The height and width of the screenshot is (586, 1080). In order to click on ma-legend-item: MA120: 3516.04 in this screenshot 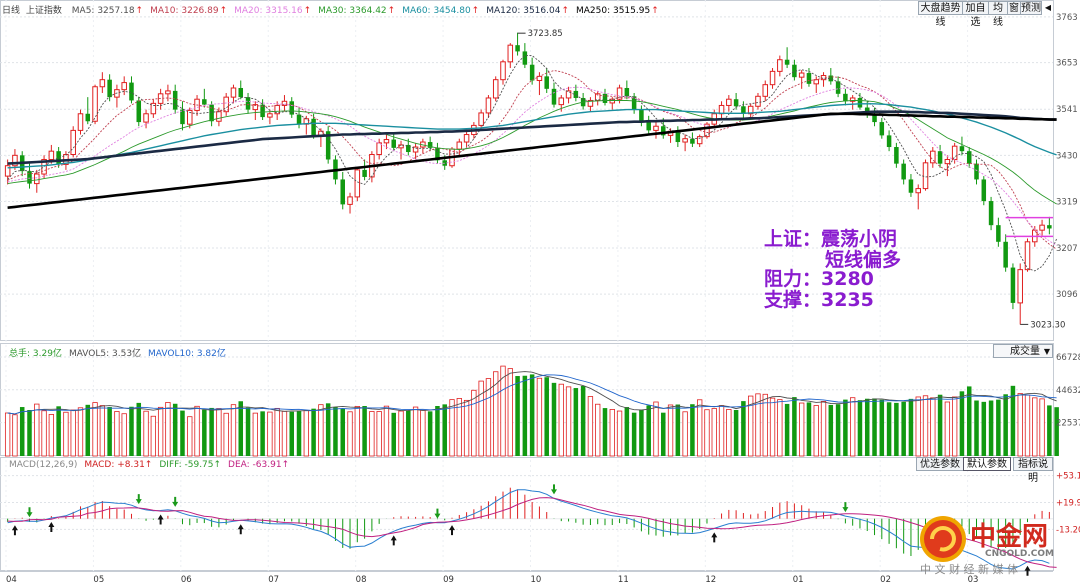, I will do `click(523, 11)`.